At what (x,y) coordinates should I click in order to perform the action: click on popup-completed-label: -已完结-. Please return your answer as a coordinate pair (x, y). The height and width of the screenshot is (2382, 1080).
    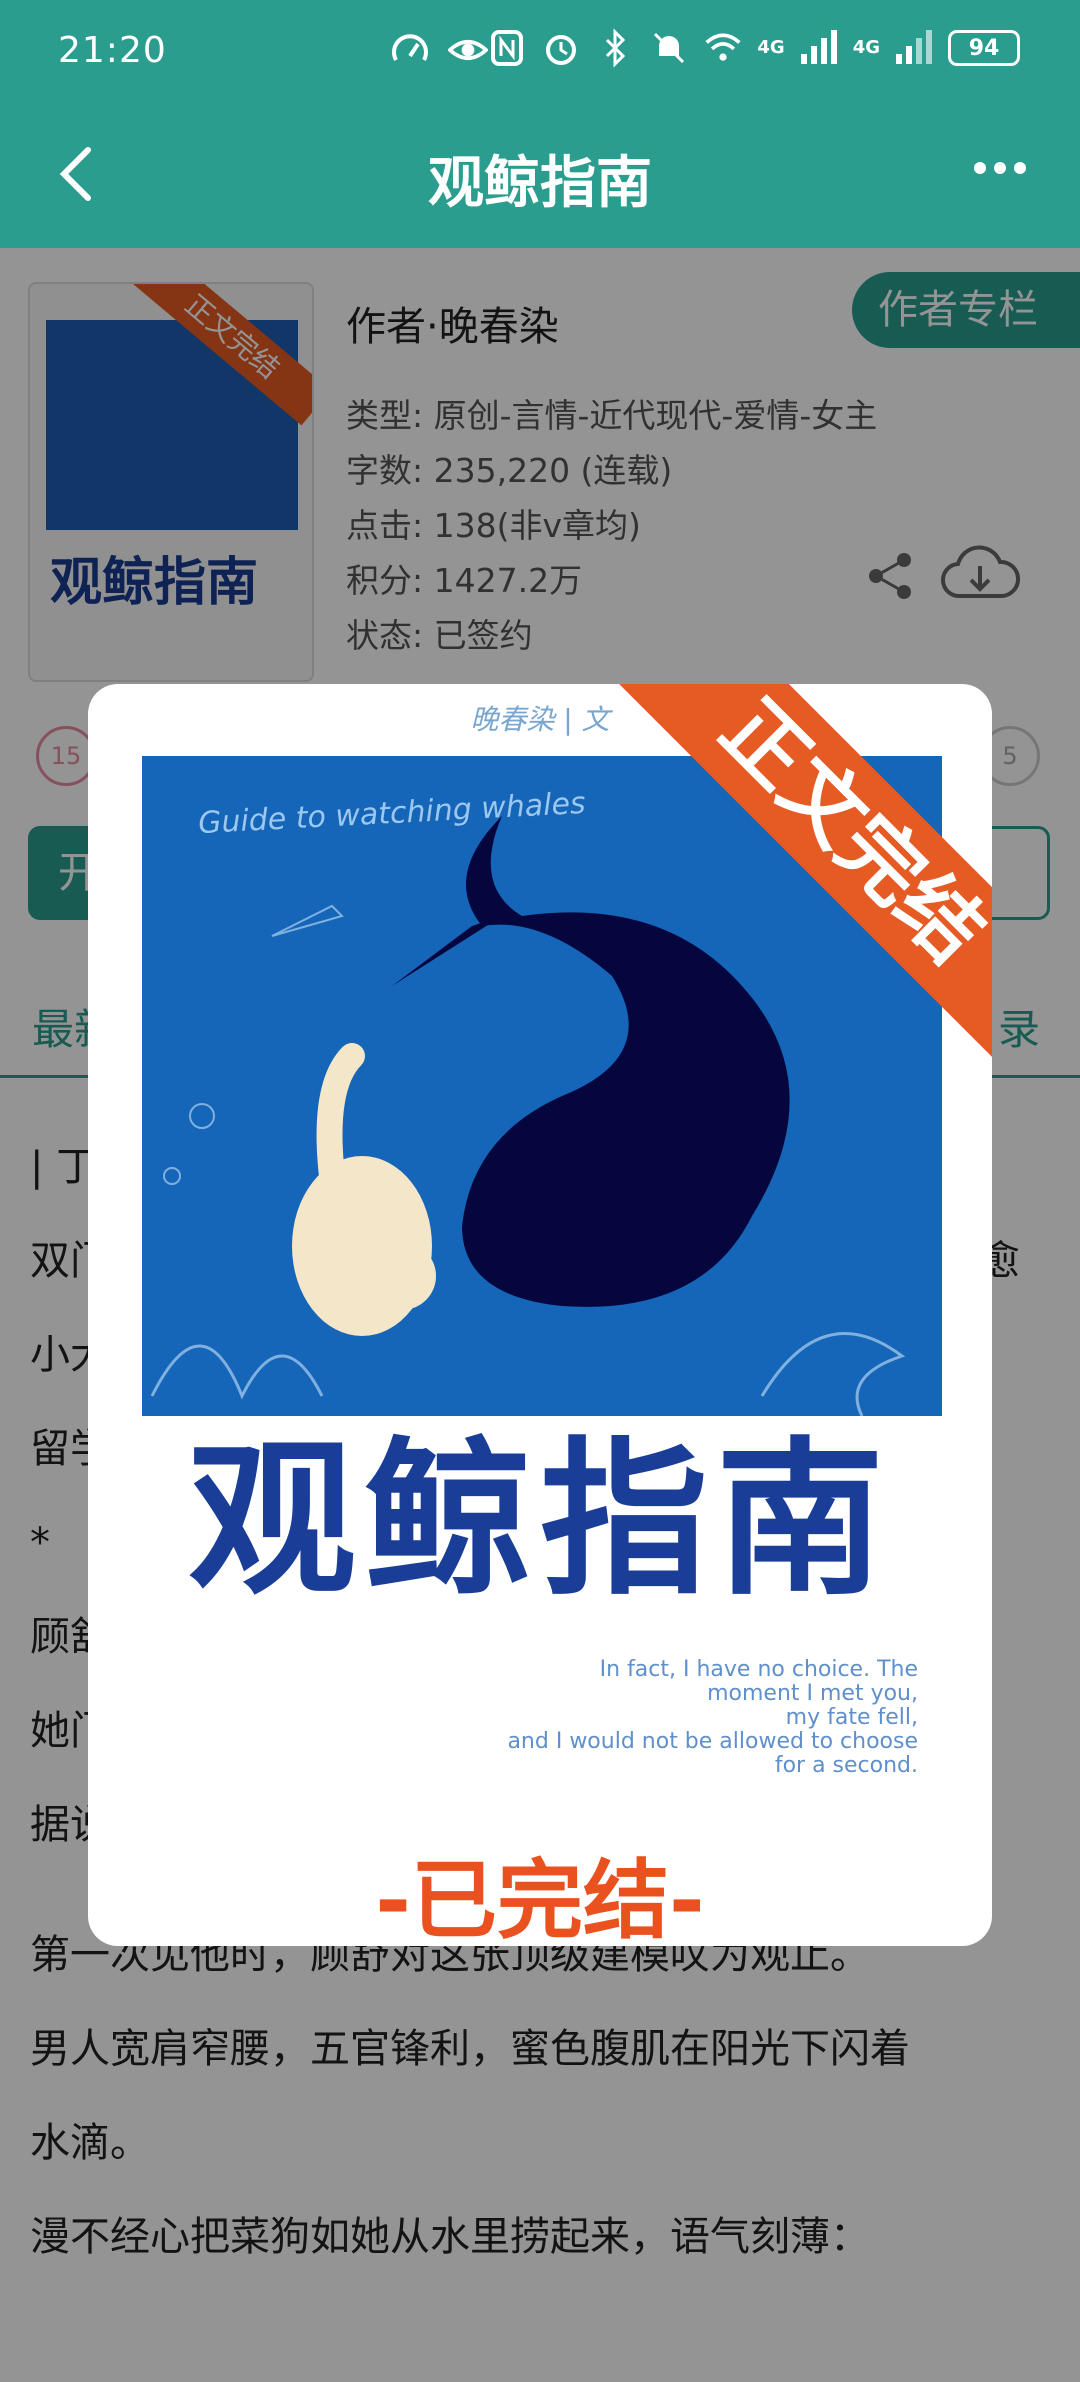
    Looking at the image, I should click on (540, 1898).